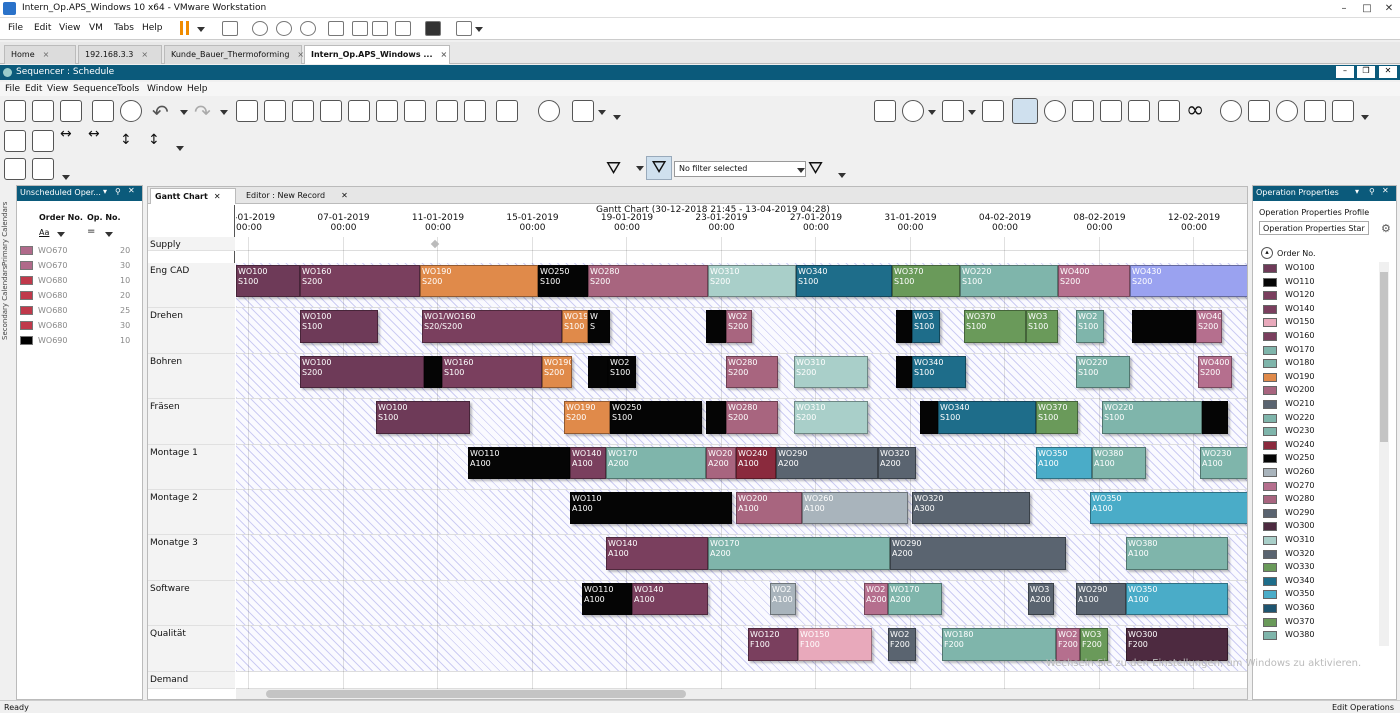  I want to click on unscheduled-row: WO670 30, so click(80, 265).